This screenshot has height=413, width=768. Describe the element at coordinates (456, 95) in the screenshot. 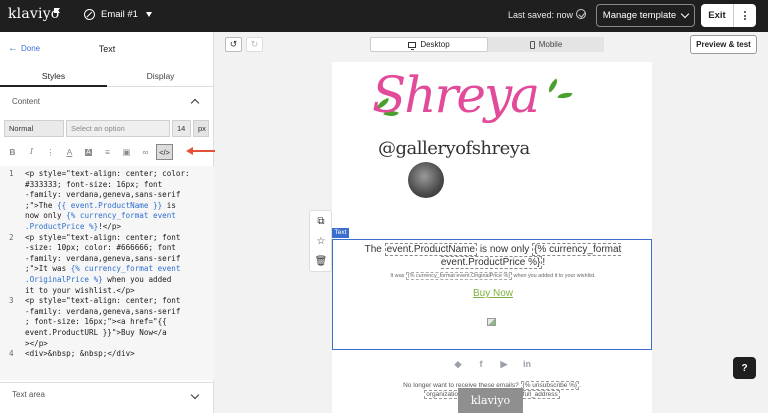

I see `brand-script-text: Shreya` at that location.